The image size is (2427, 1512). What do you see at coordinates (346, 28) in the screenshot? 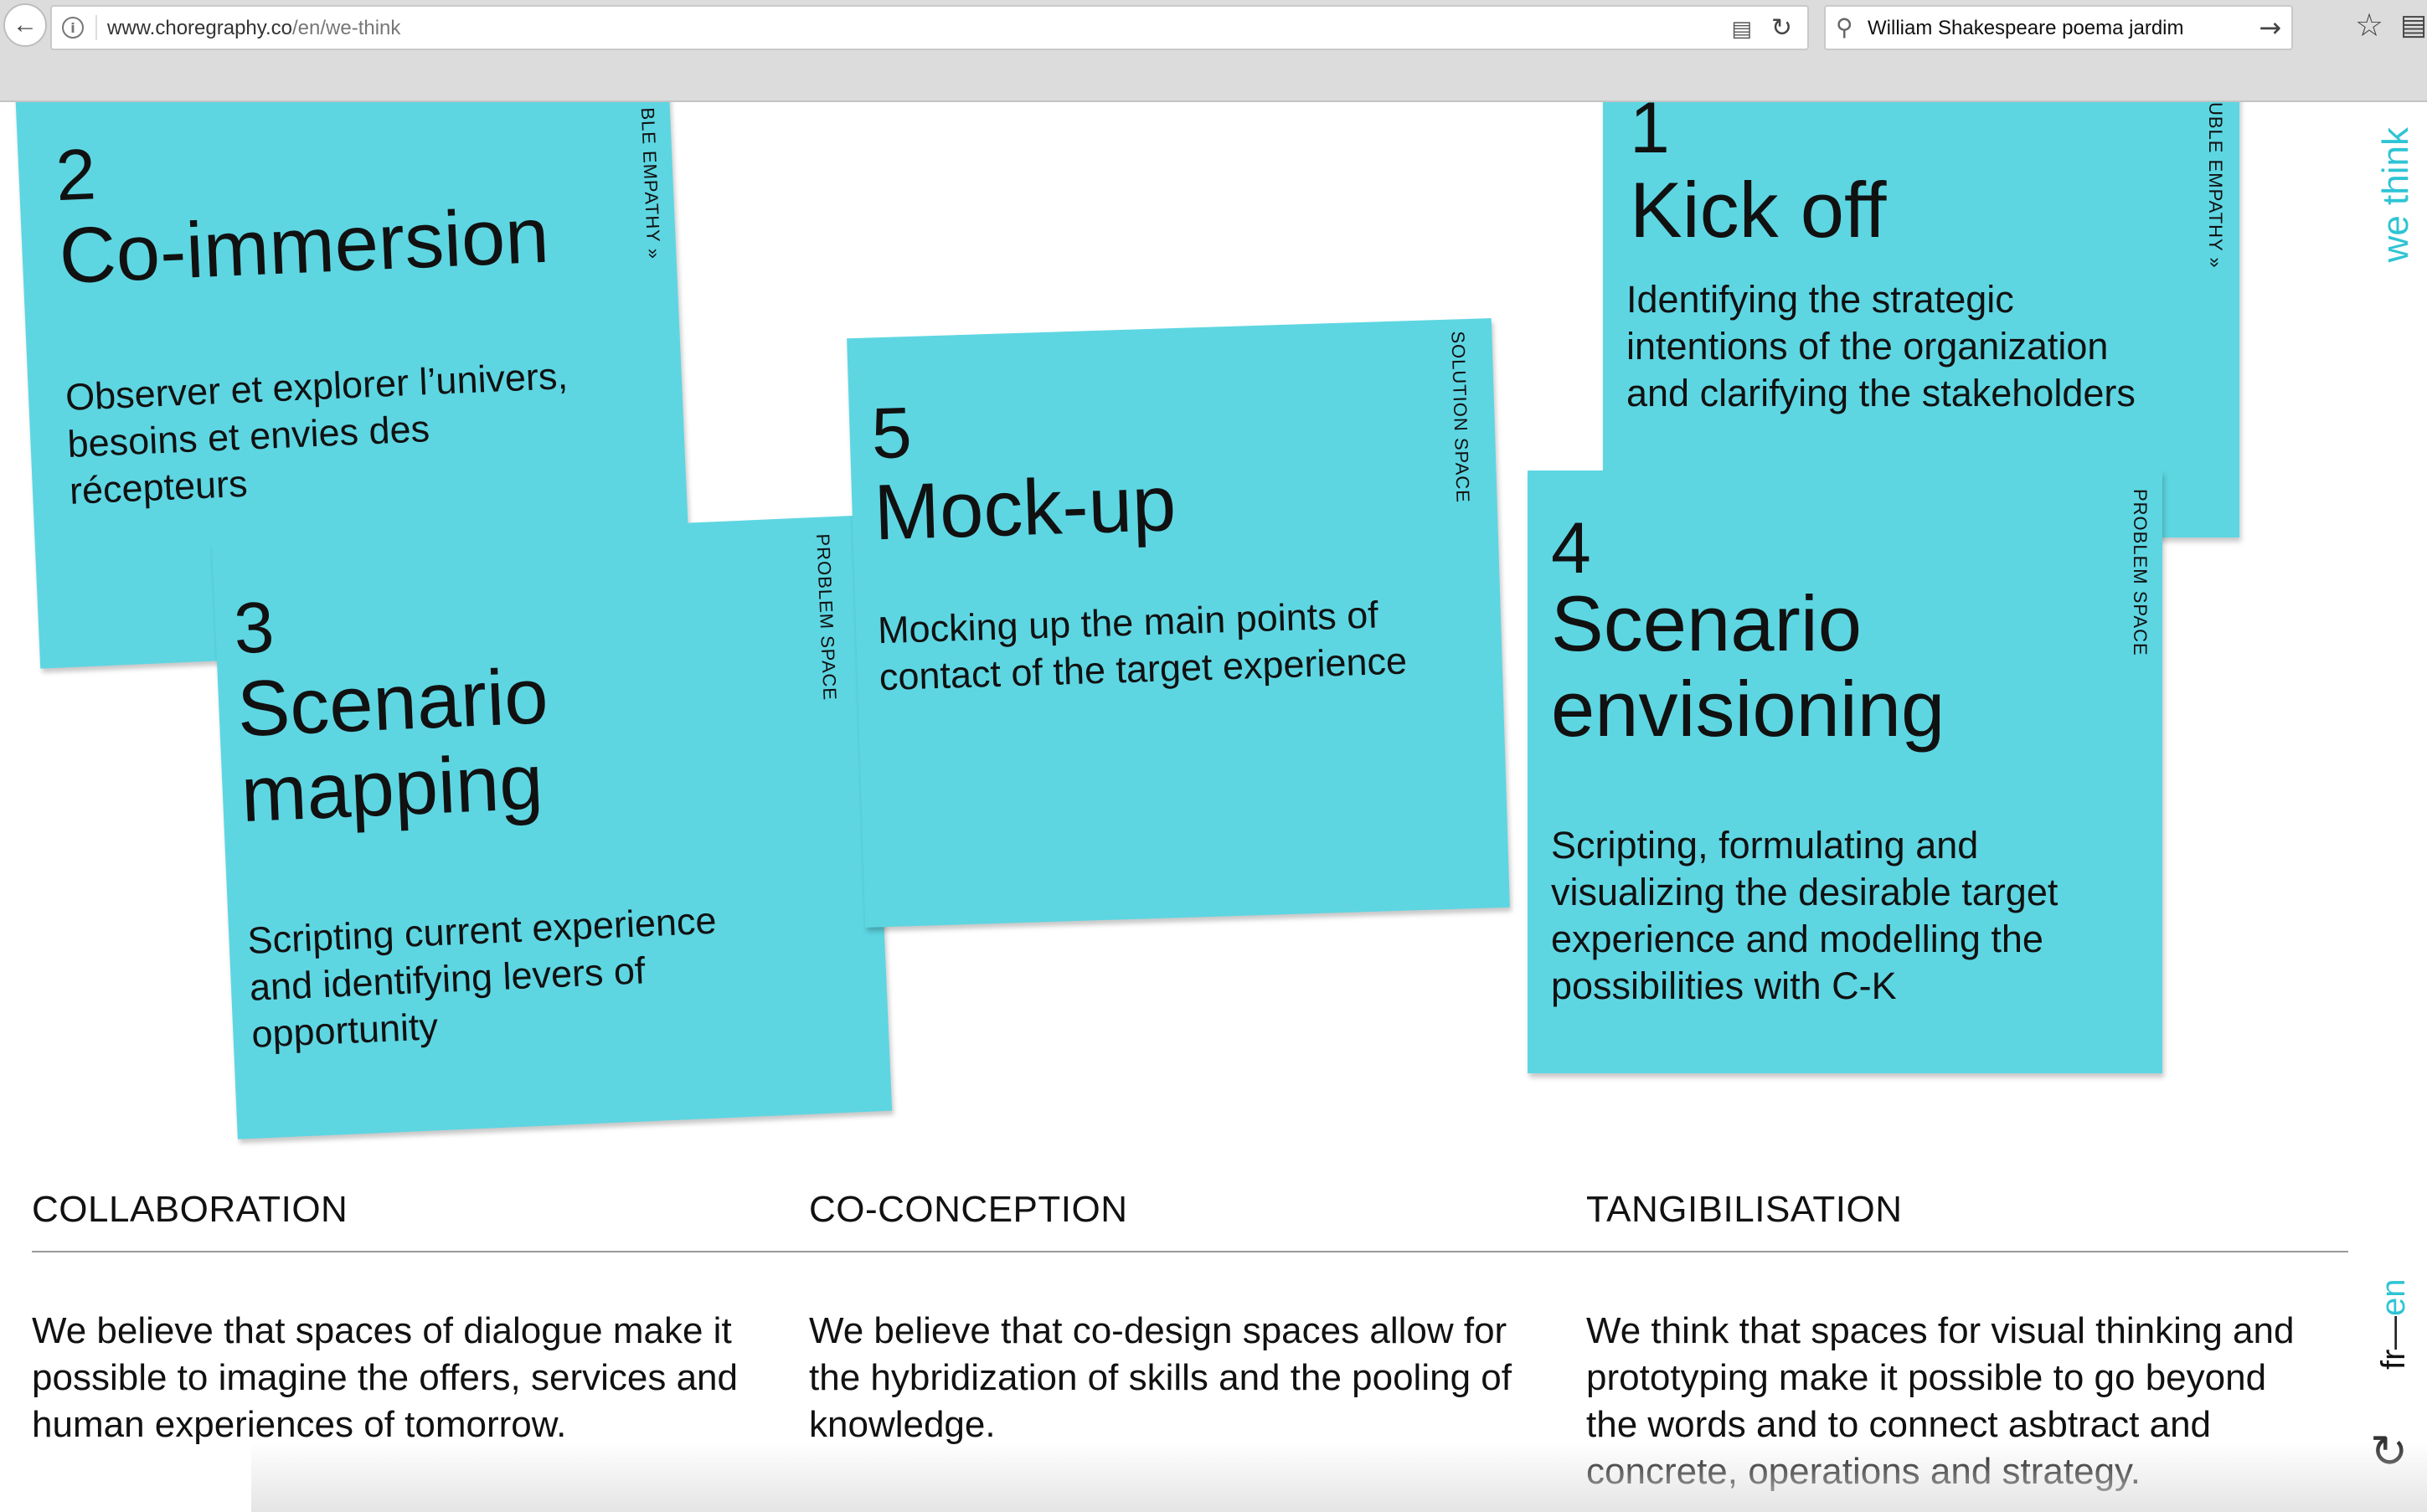
I see `url-path: /en/we-think` at bounding box center [346, 28].